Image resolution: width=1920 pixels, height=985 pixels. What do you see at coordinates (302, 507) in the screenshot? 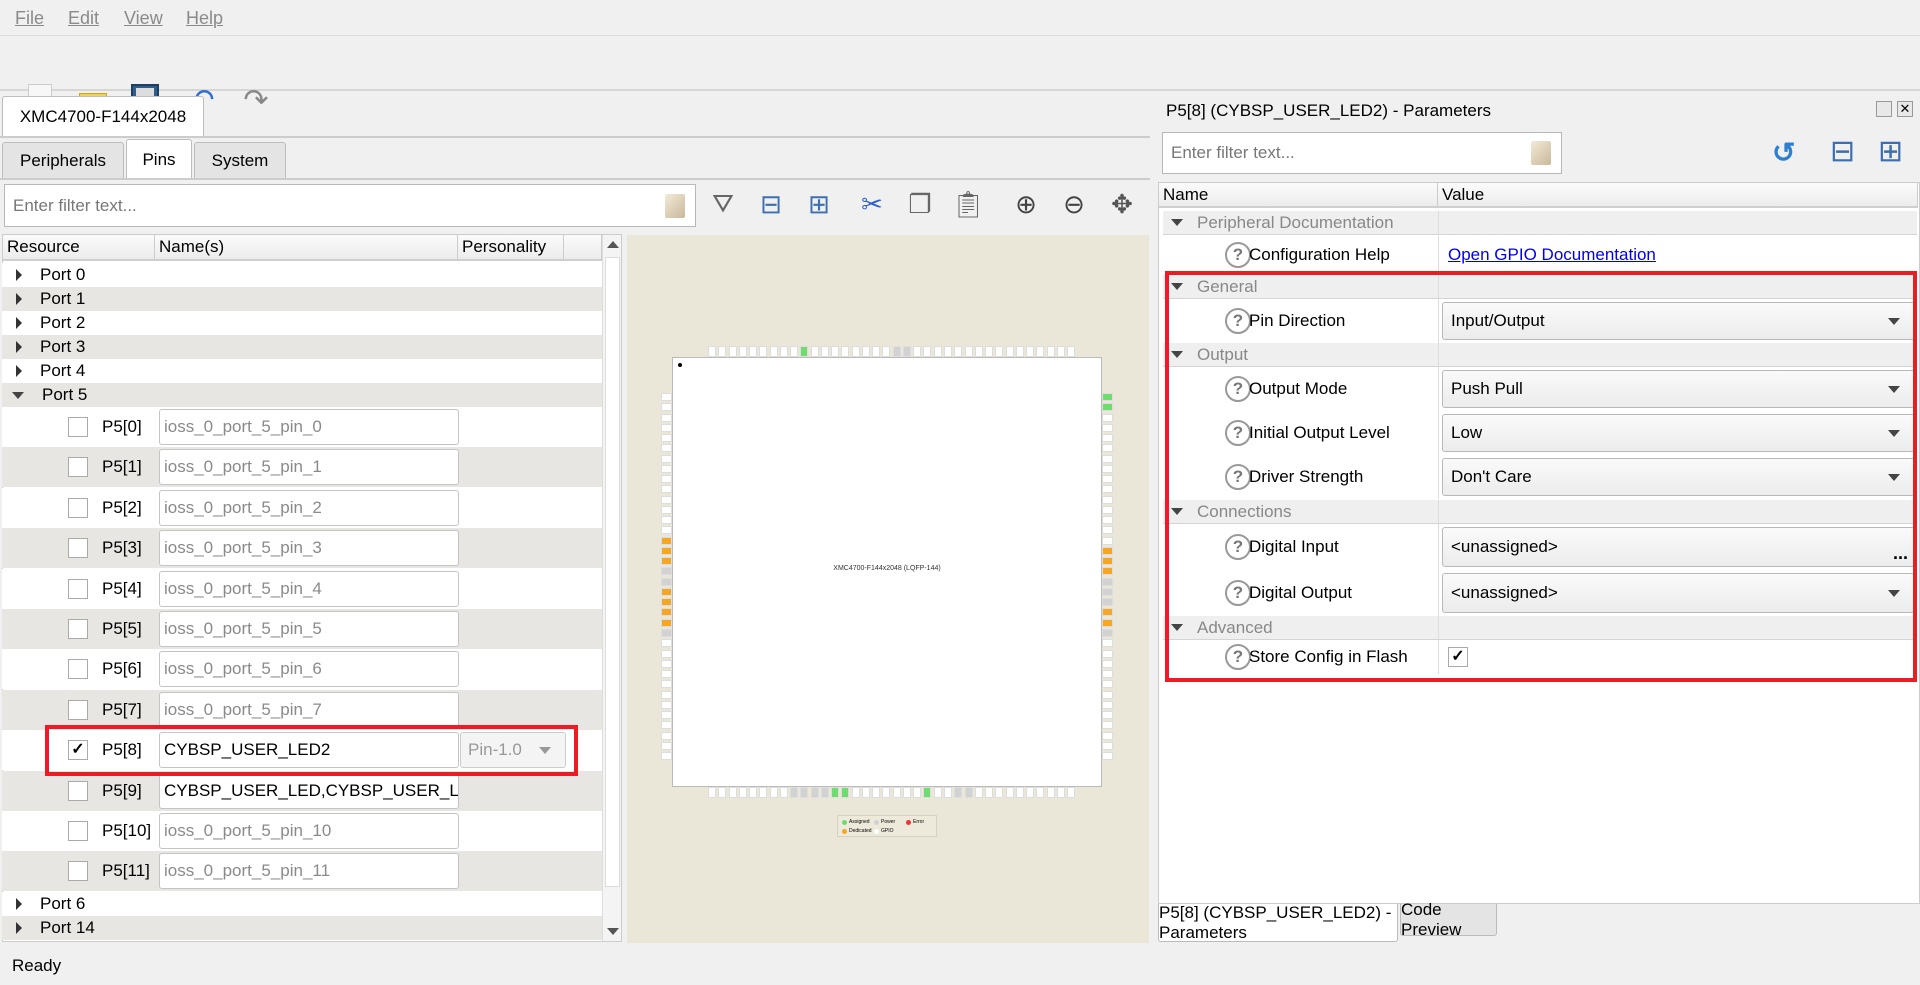
I see `pin-row: P5[2] ioss_0_port_5_pin_2` at bounding box center [302, 507].